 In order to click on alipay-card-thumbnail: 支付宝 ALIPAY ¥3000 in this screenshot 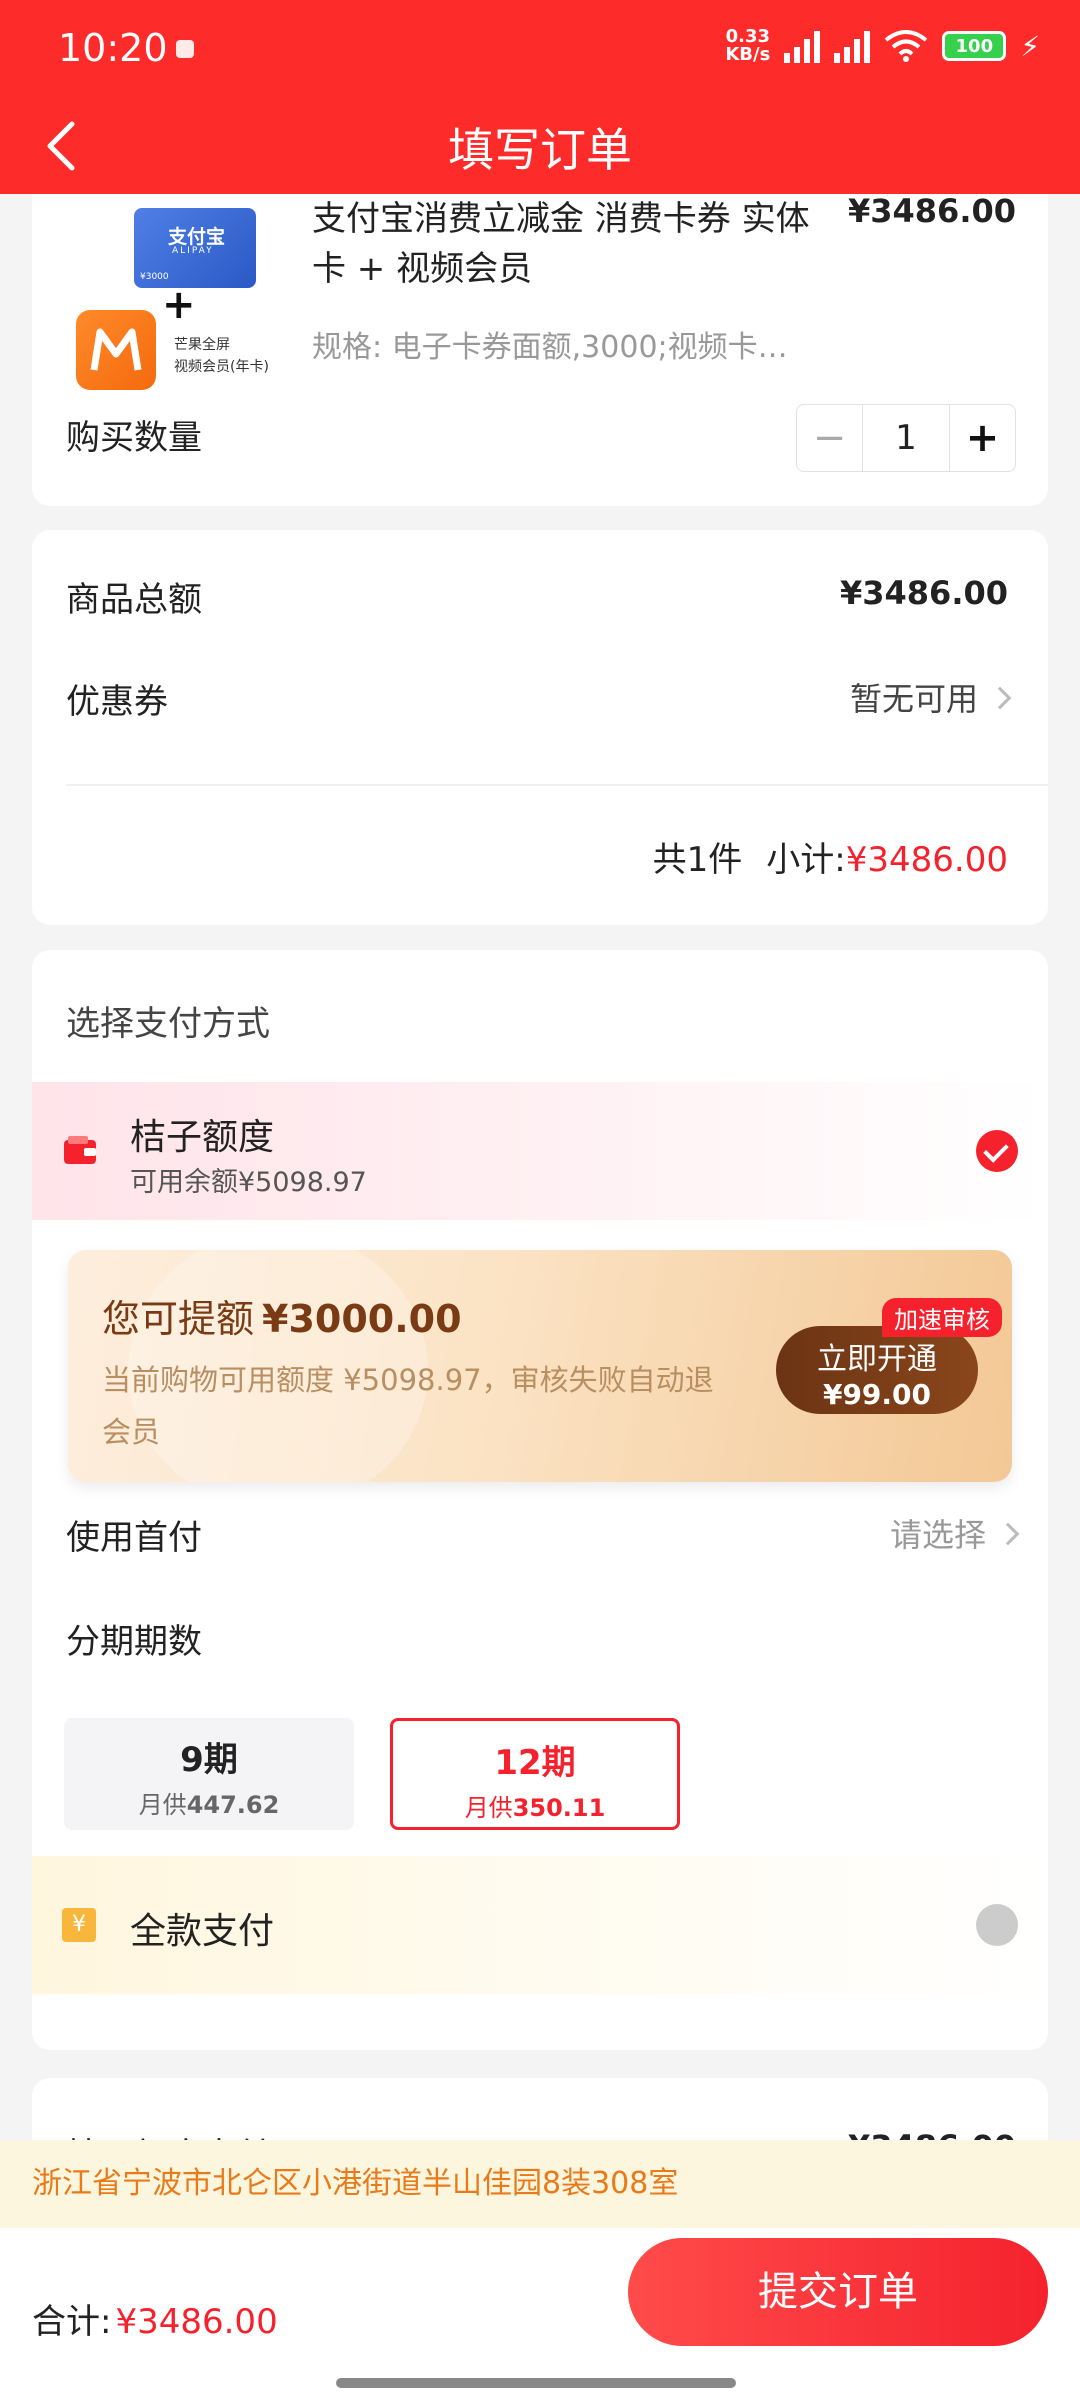, I will do `click(195, 248)`.